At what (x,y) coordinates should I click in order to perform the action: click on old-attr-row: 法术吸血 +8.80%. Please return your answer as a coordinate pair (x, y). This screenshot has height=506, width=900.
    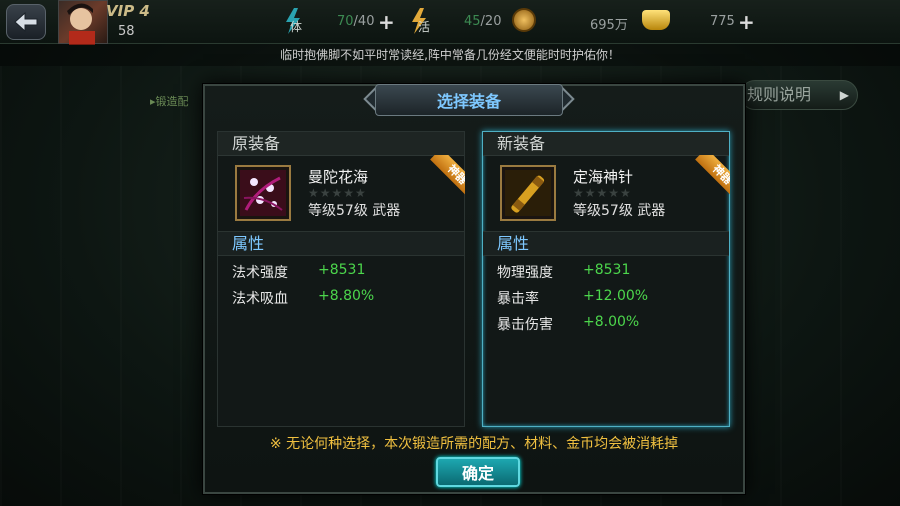
    Looking at the image, I should click on (303, 297).